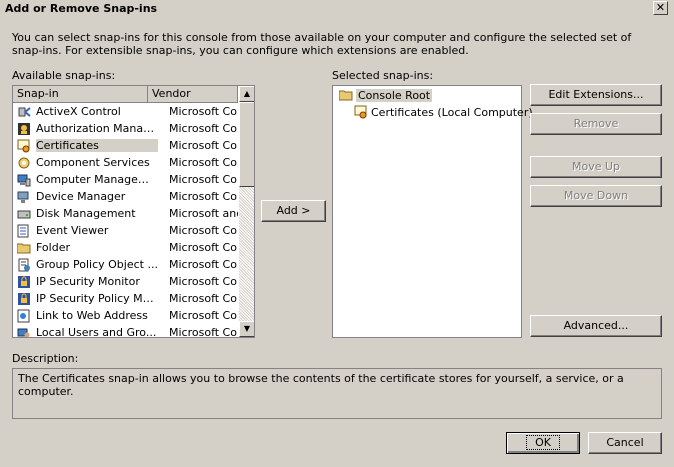  I want to click on description-label: Description:, so click(45, 358).